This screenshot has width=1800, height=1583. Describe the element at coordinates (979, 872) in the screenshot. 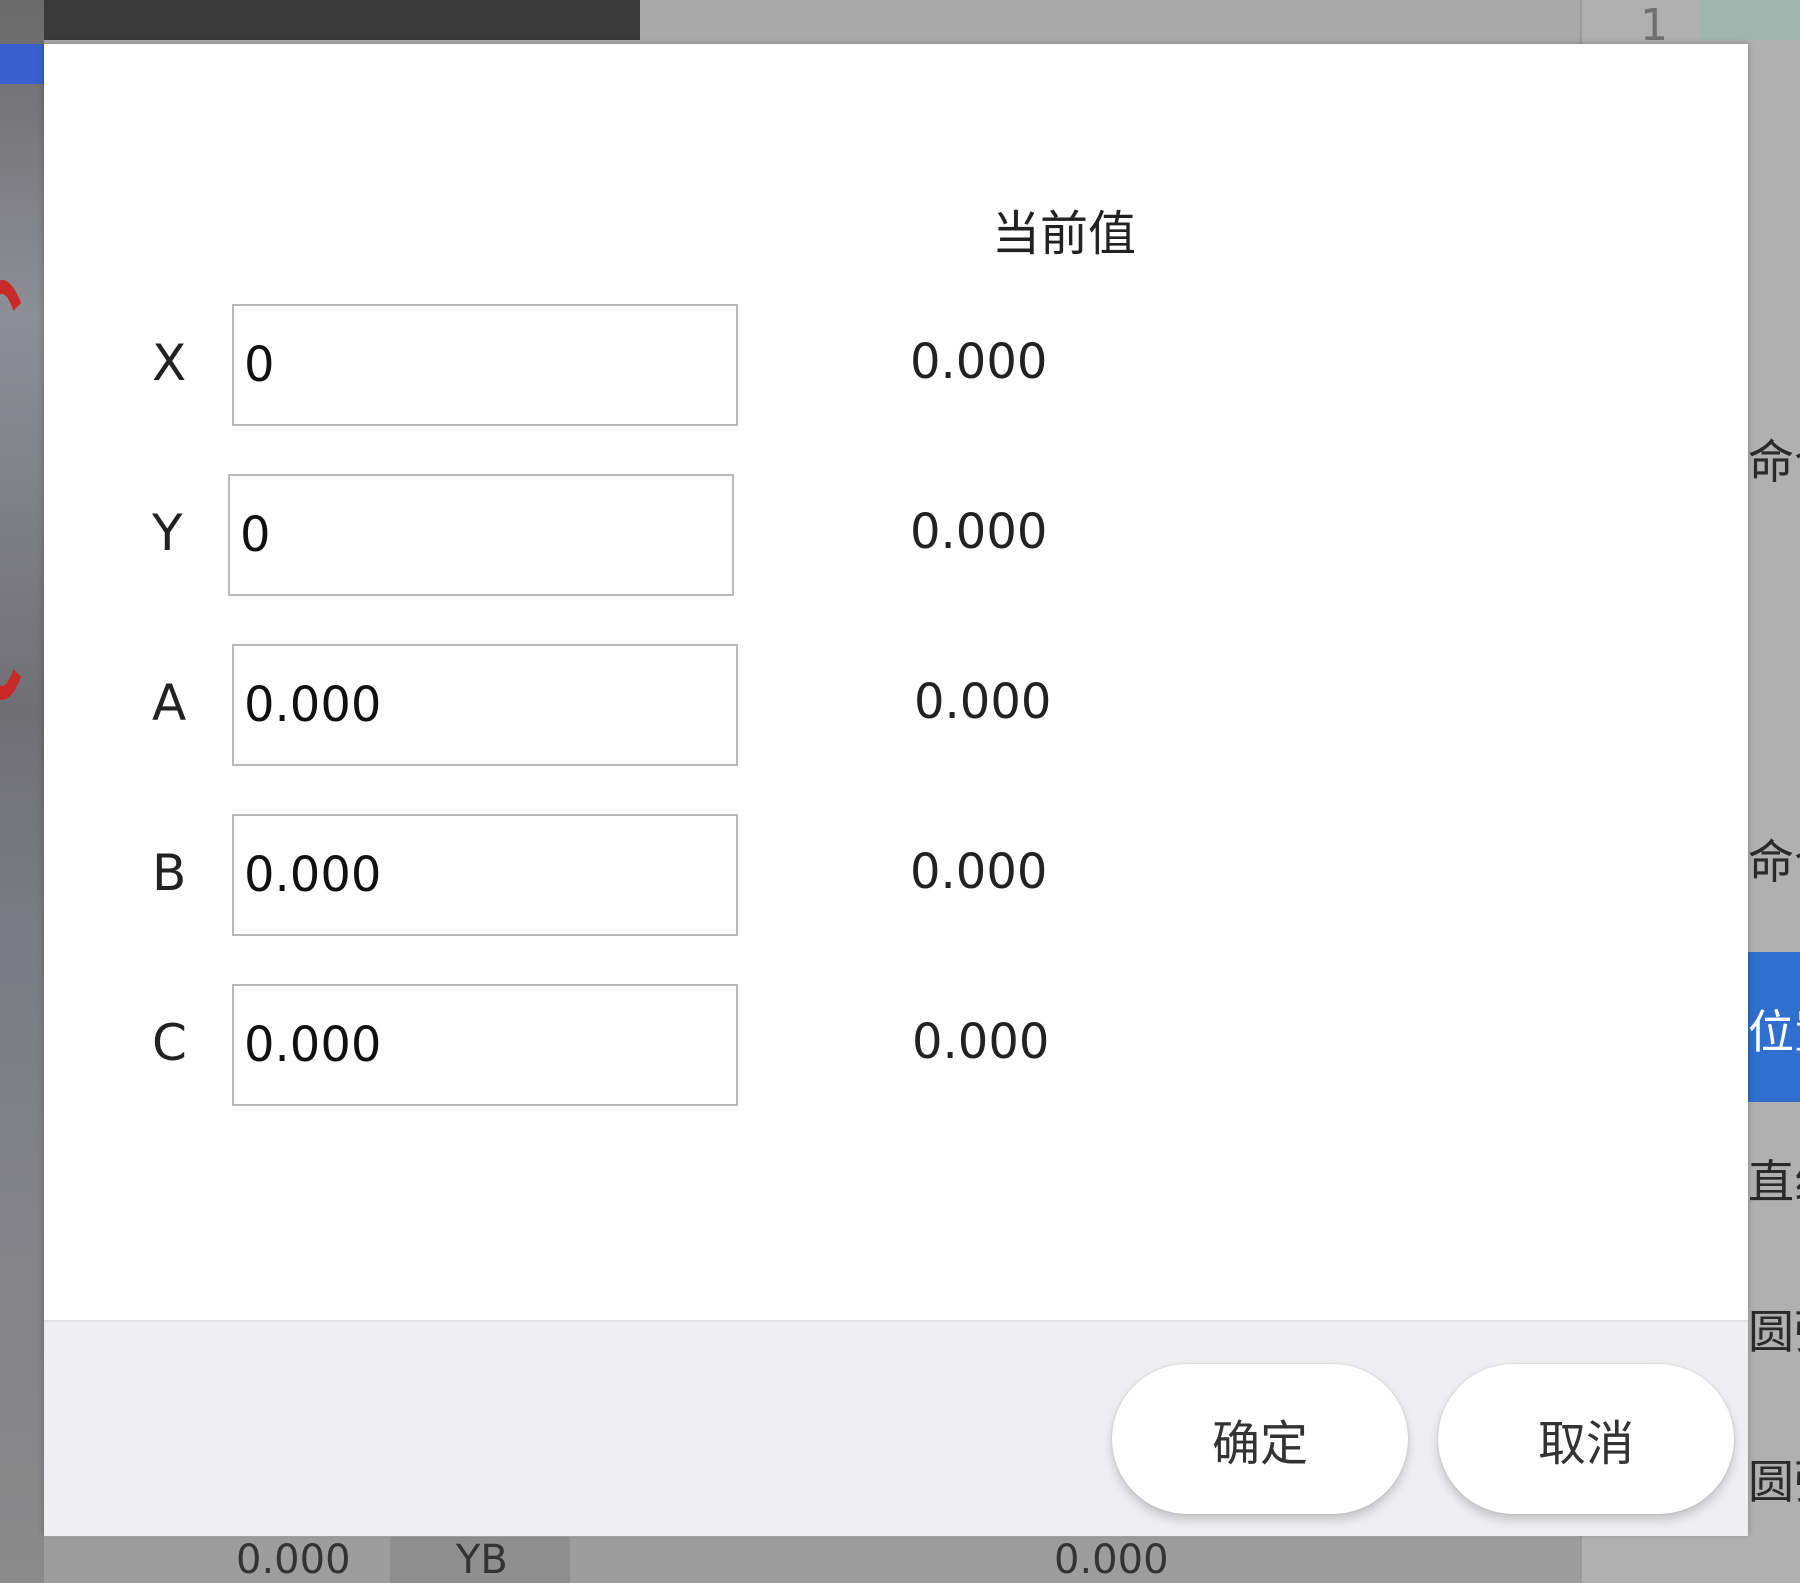

I see `b-current-value: 0.000` at that location.